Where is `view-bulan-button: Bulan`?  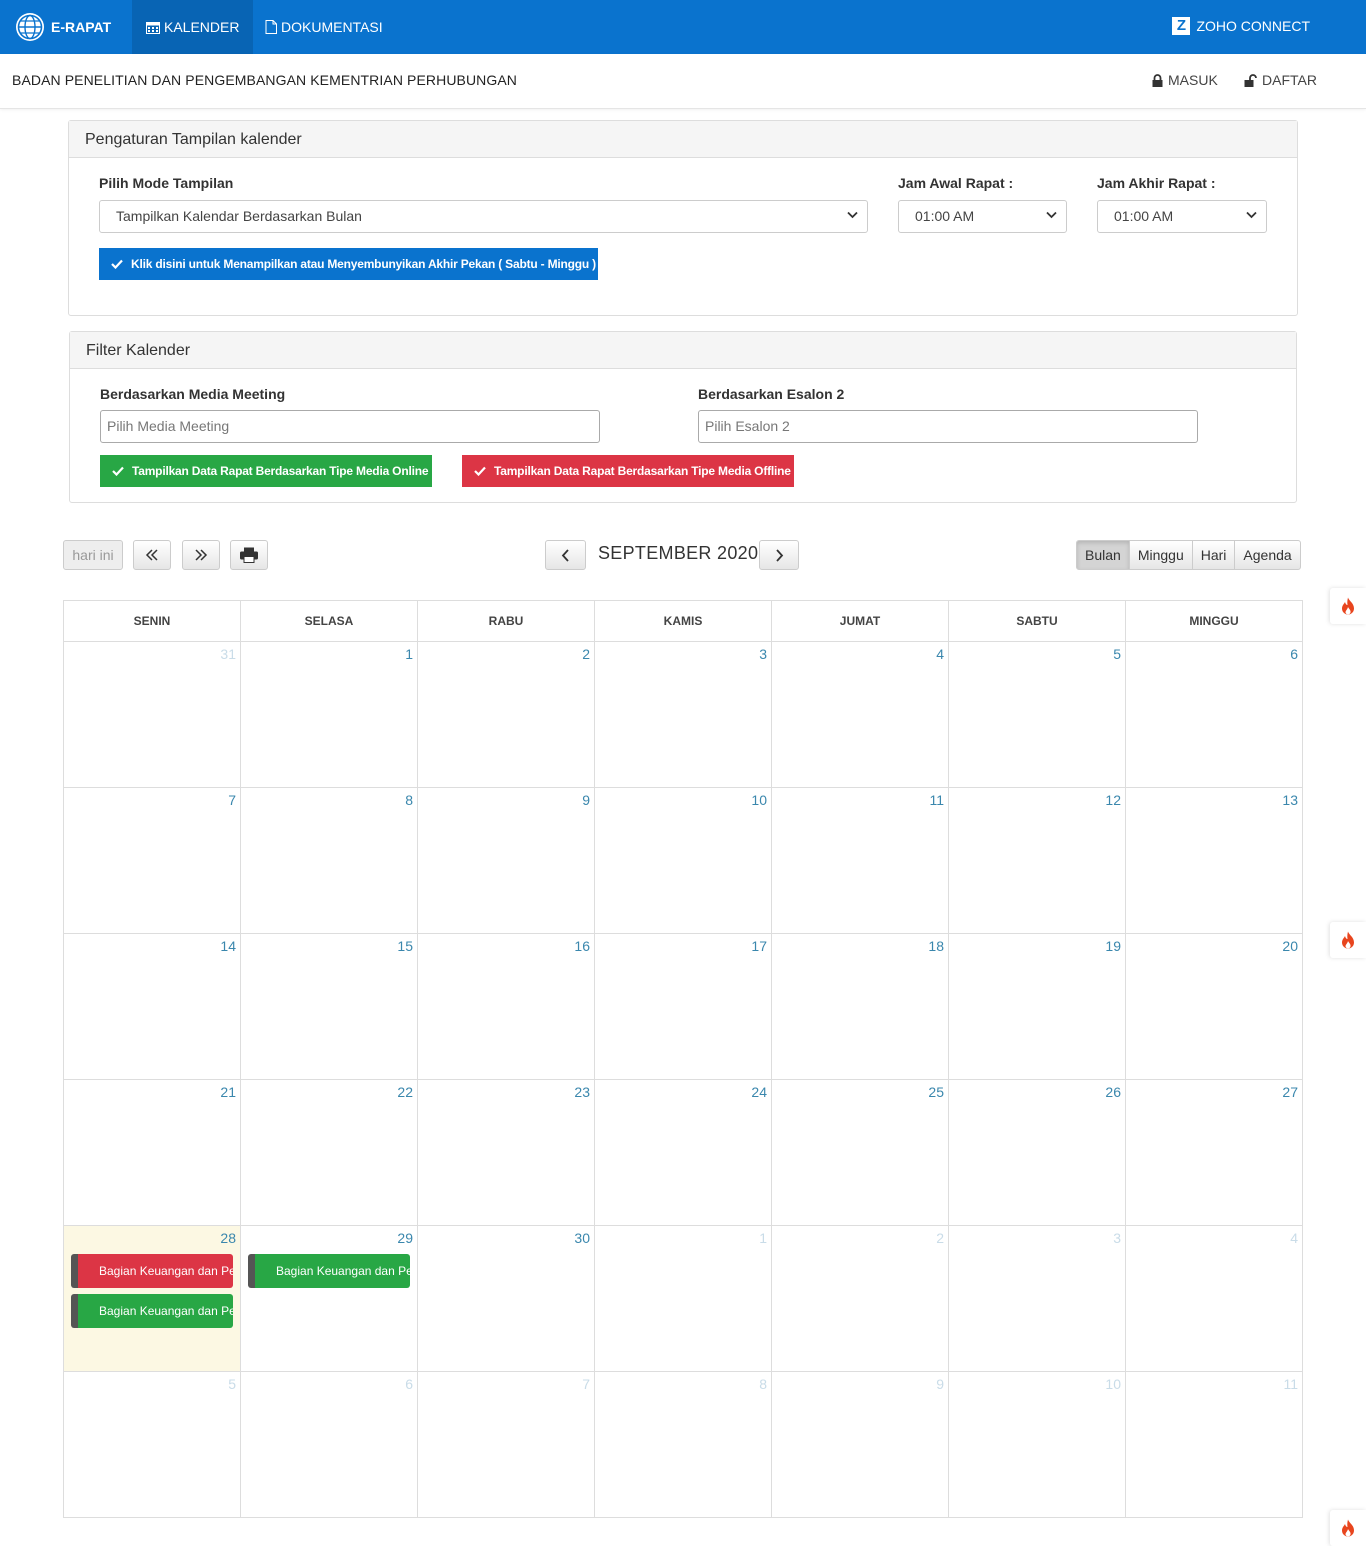
view-bulan-button: Bulan is located at coordinates (1103, 555).